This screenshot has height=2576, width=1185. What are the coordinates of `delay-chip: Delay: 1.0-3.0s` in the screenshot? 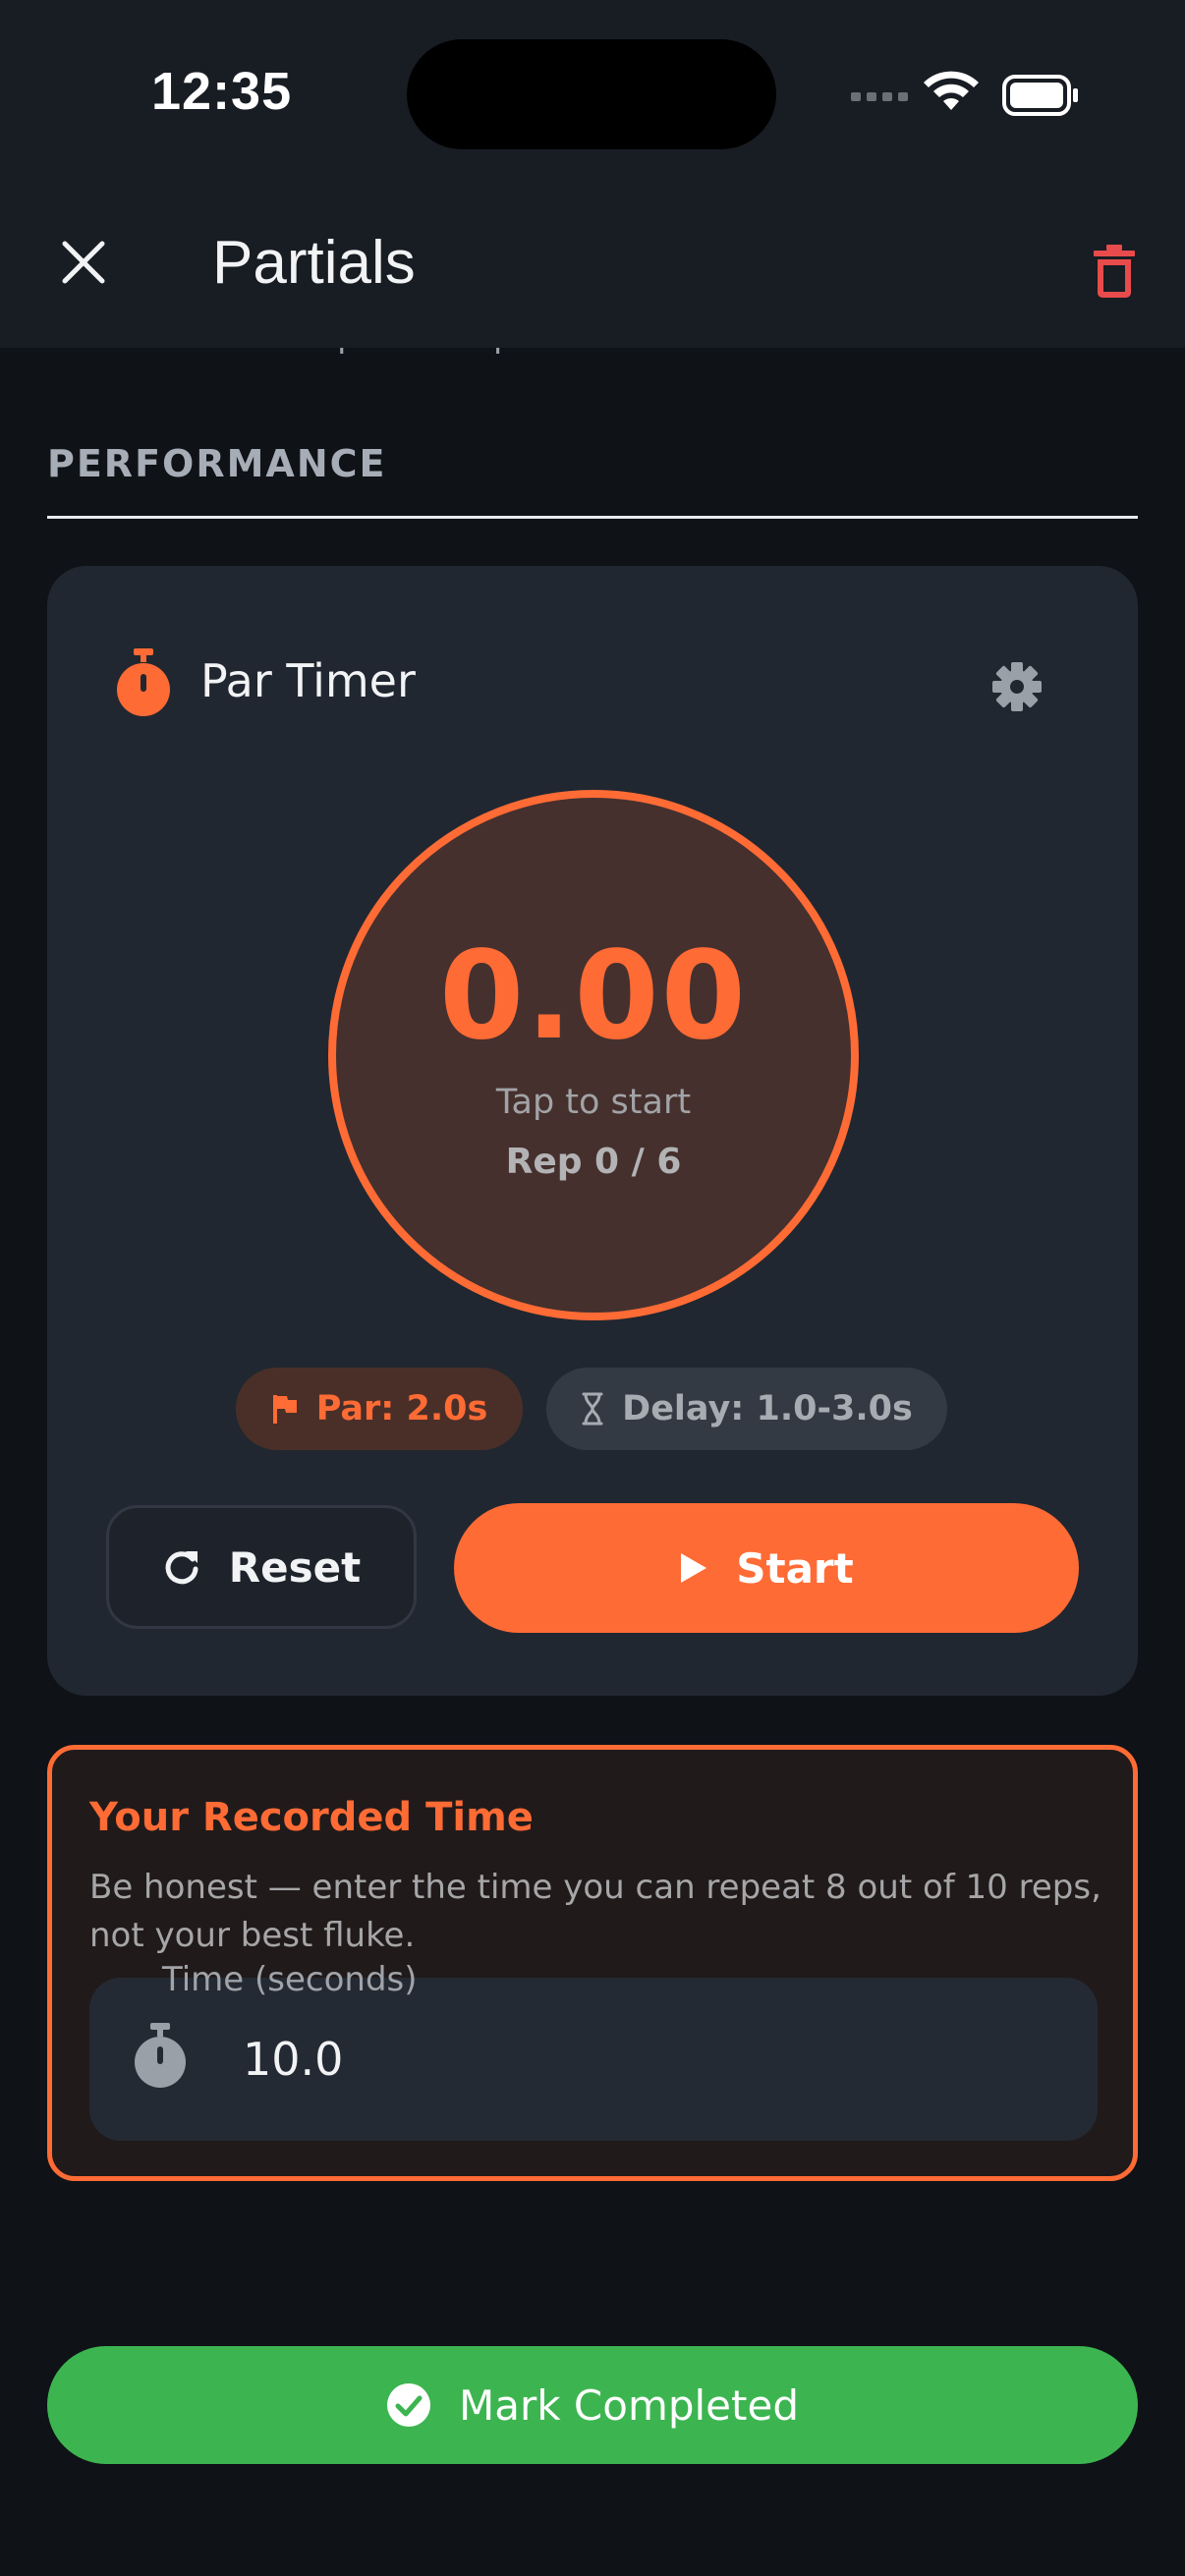 It's located at (747, 1409).